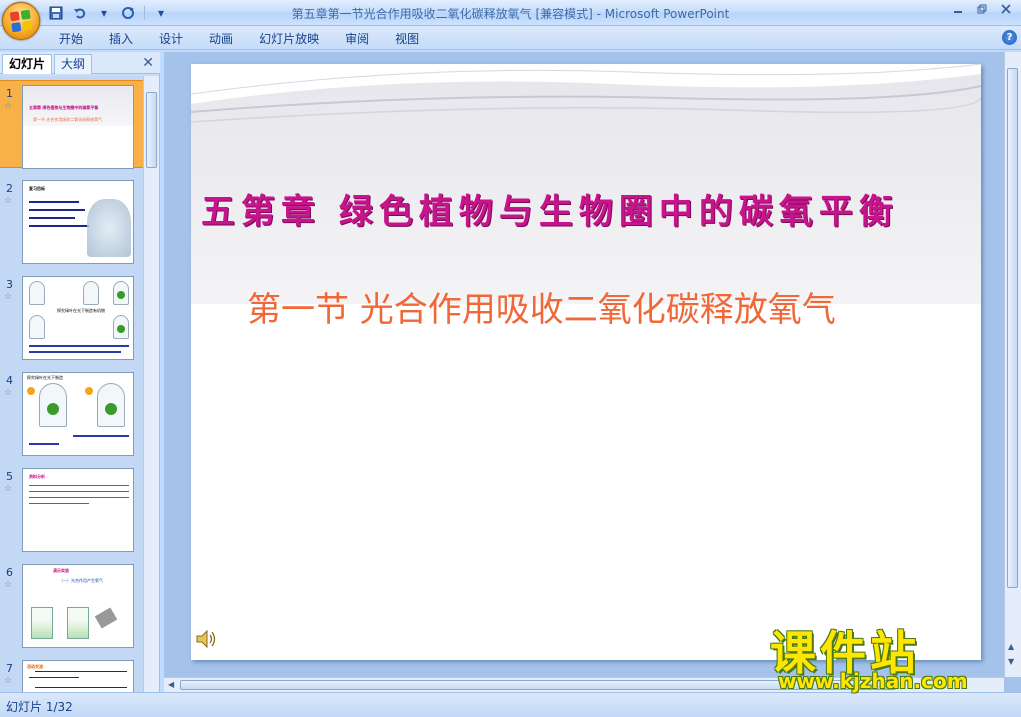 The width and height of the screenshot is (1021, 717). I want to click on next-slide-icon: ▼, so click(1011, 661).